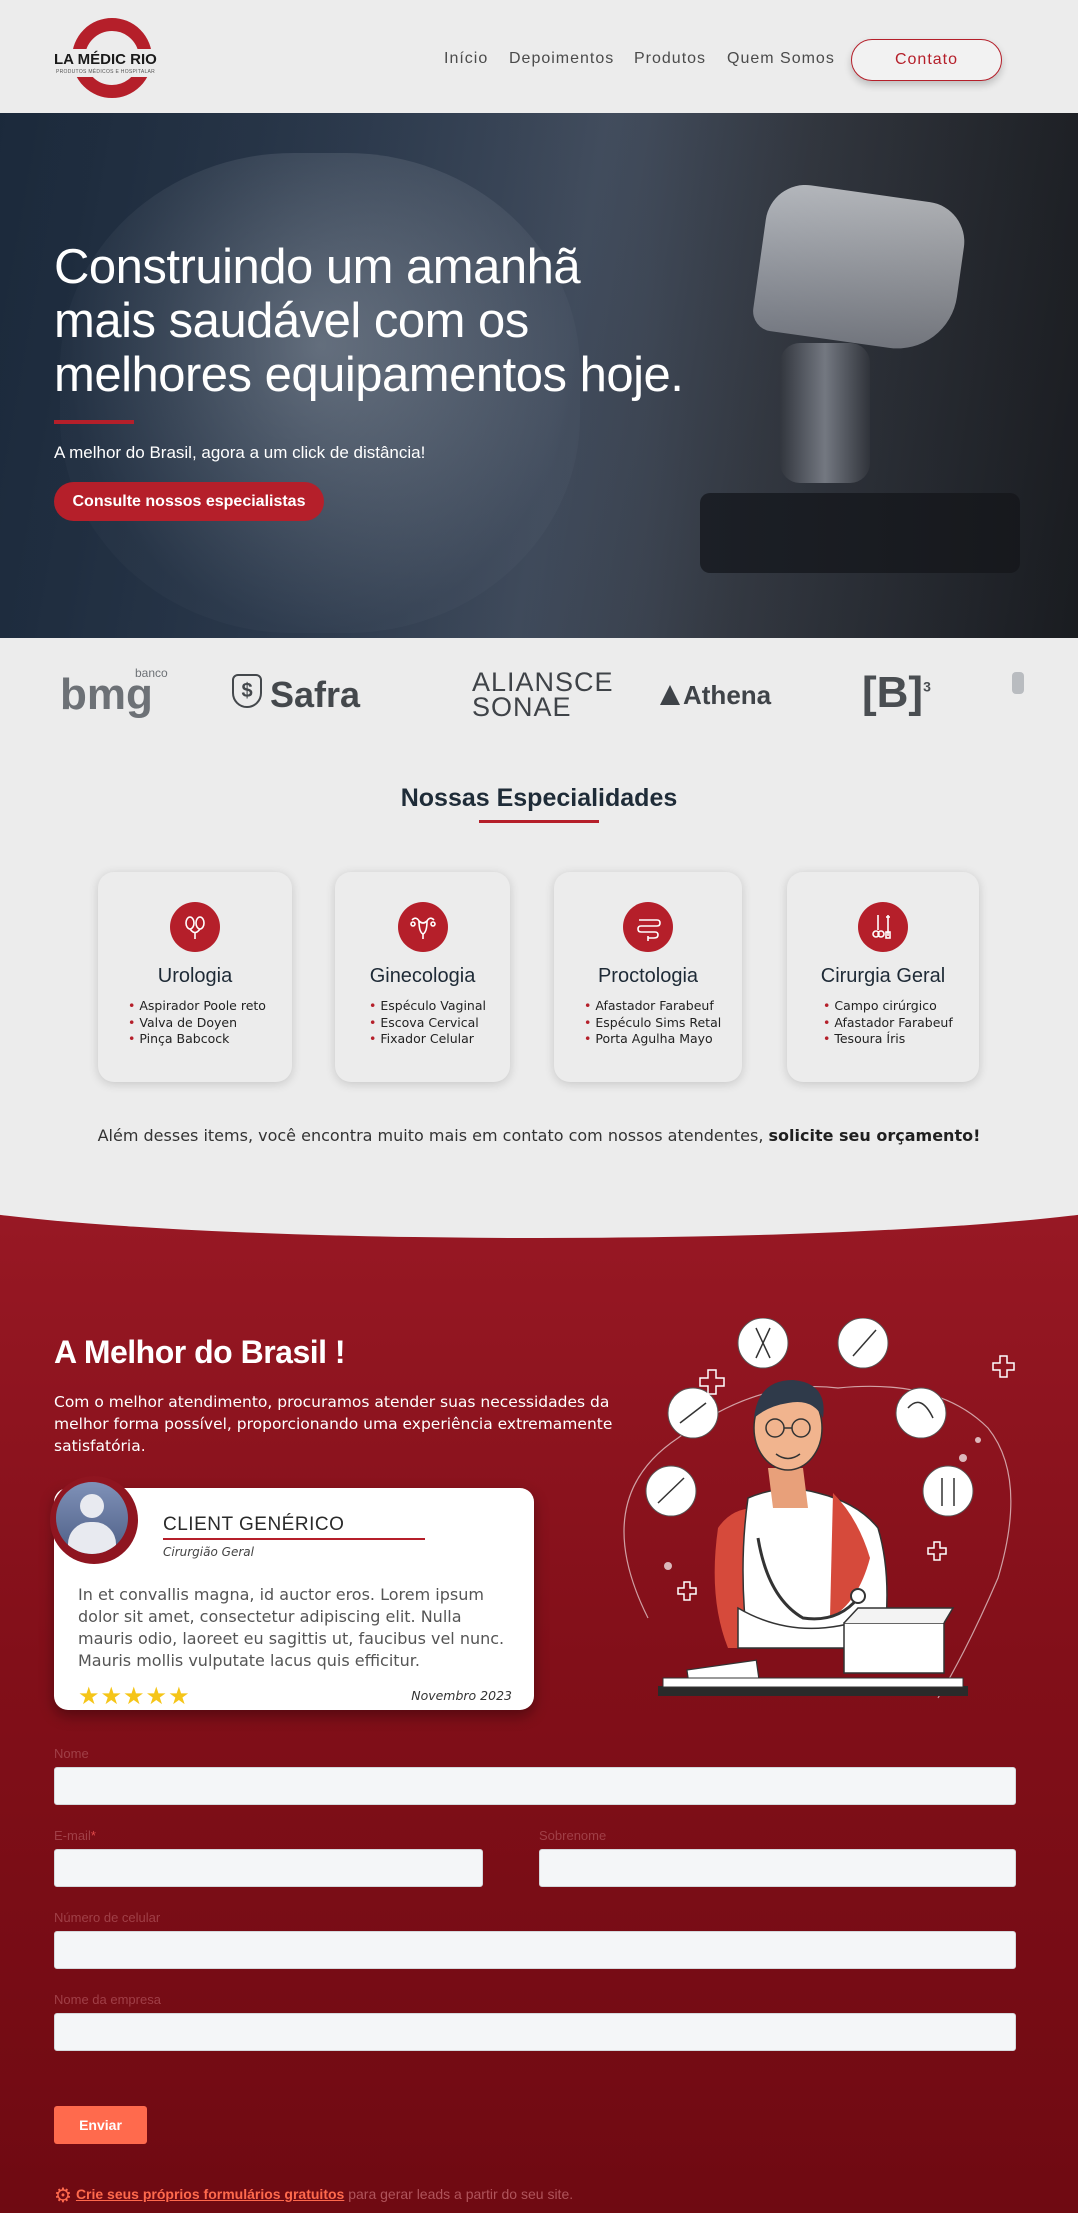 This screenshot has width=1078, height=2213. Describe the element at coordinates (781, 59) in the screenshot. I see `nav-quem-somos: Quem Somos` at that location.